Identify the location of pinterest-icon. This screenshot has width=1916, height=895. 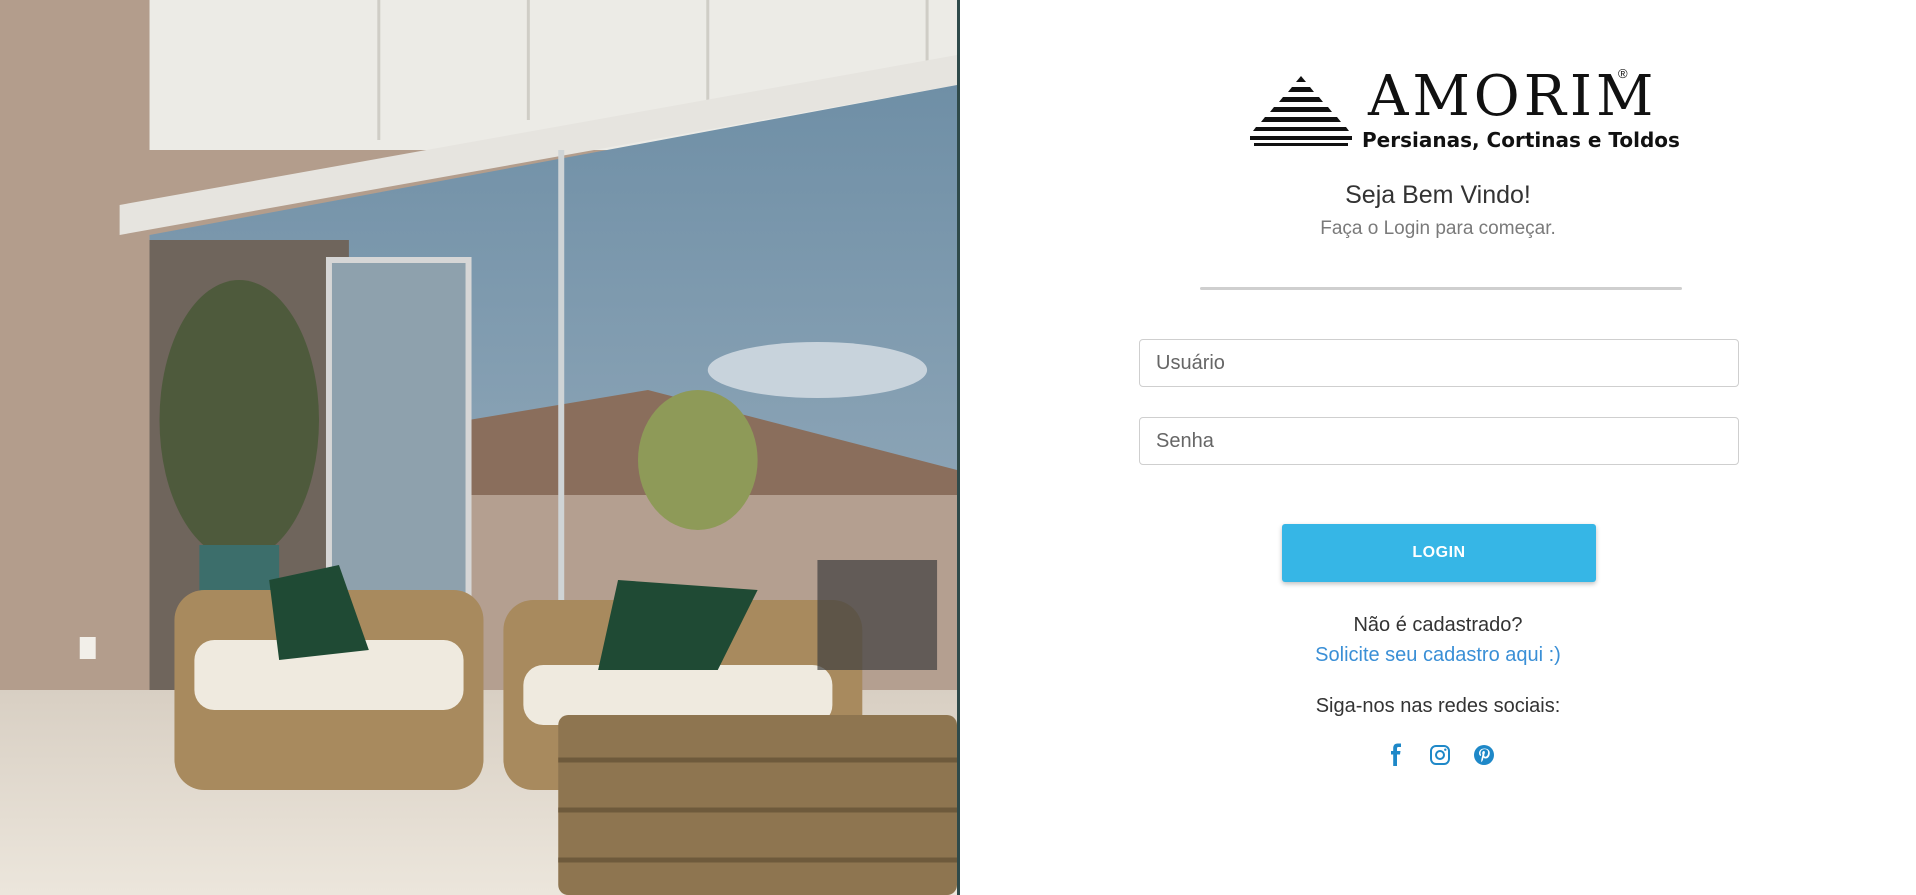
(1484, 755).